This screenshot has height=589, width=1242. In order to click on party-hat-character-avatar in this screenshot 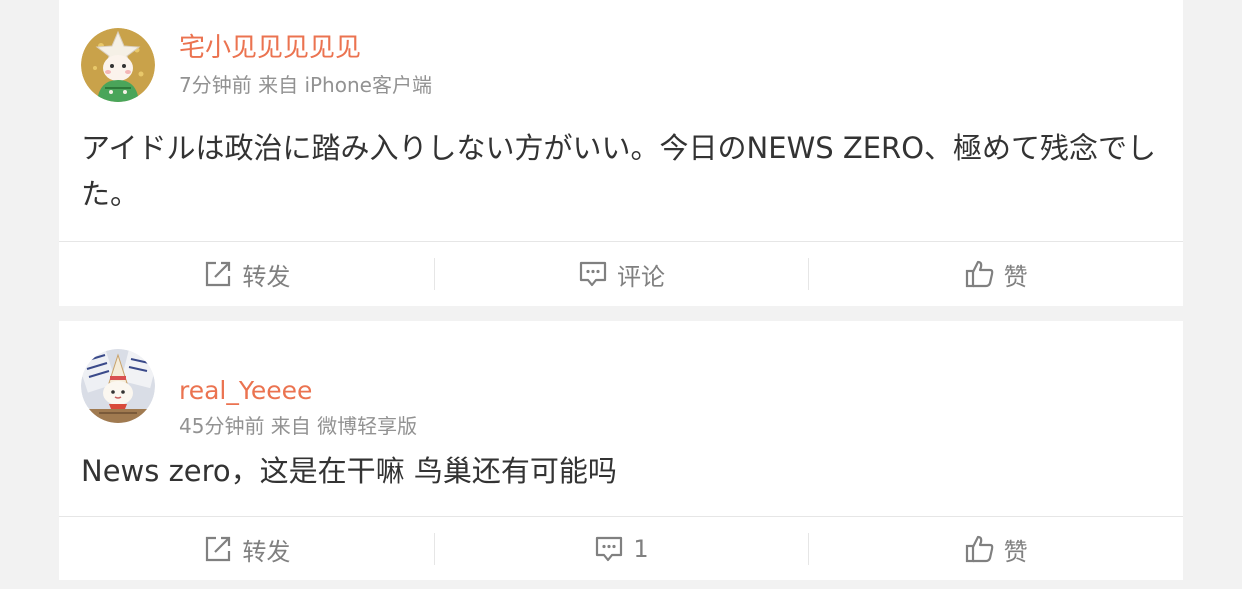, I will do `click(118, 386)`.